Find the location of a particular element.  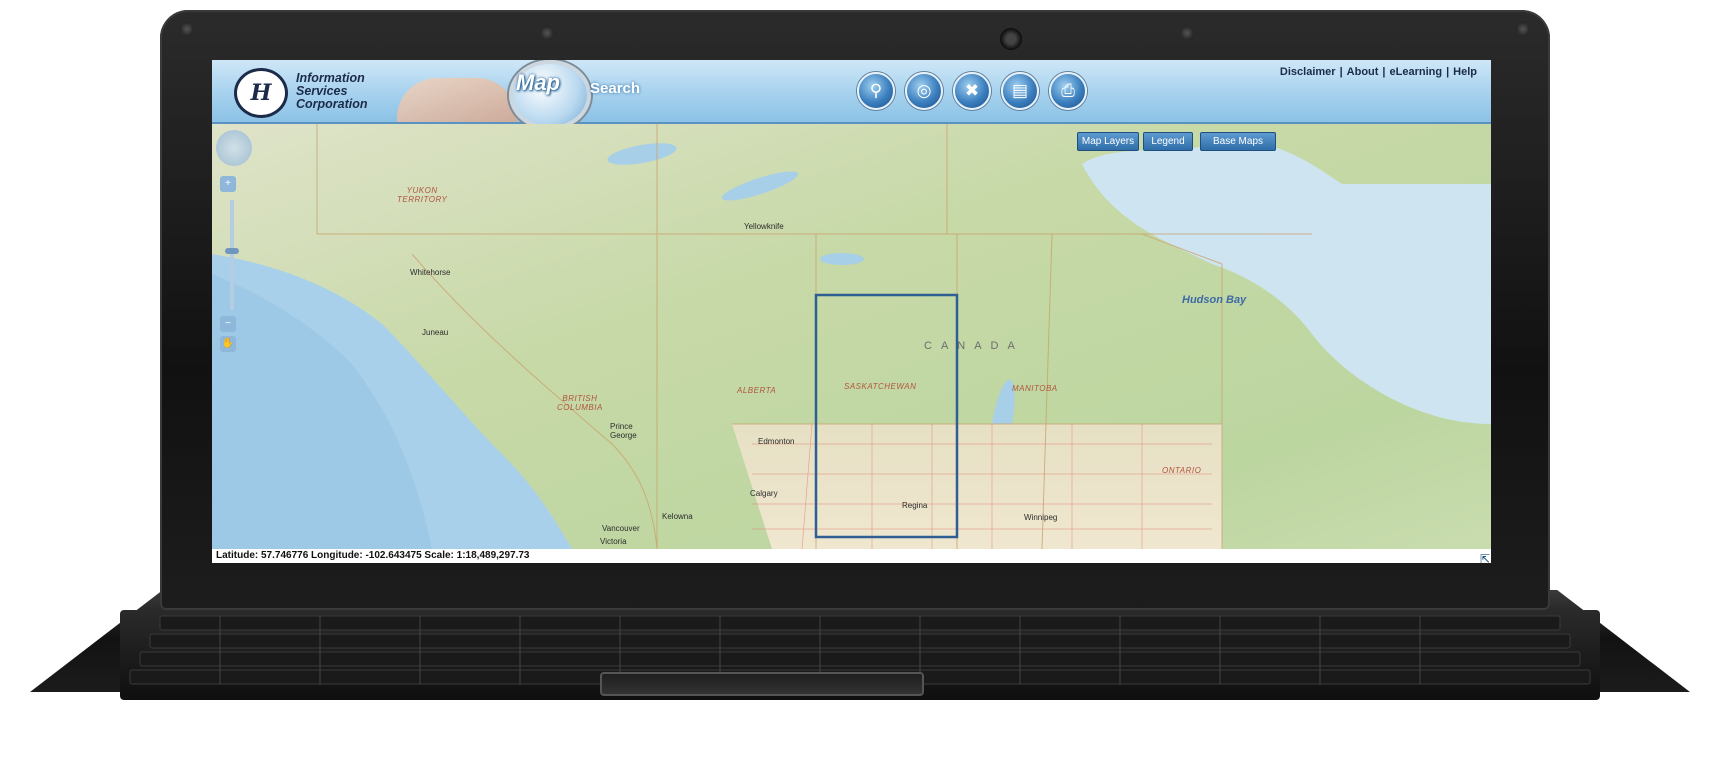

pan-control-icon is located at coordinates (234, 148).